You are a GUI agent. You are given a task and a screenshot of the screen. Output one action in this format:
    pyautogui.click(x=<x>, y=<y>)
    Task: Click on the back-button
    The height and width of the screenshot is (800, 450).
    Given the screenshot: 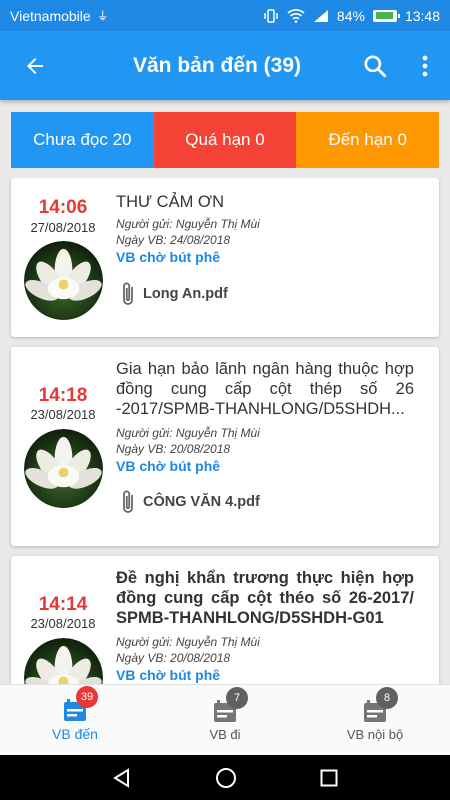 What is the action you would take?
    pyautogui.click(x=35, y=65)
    